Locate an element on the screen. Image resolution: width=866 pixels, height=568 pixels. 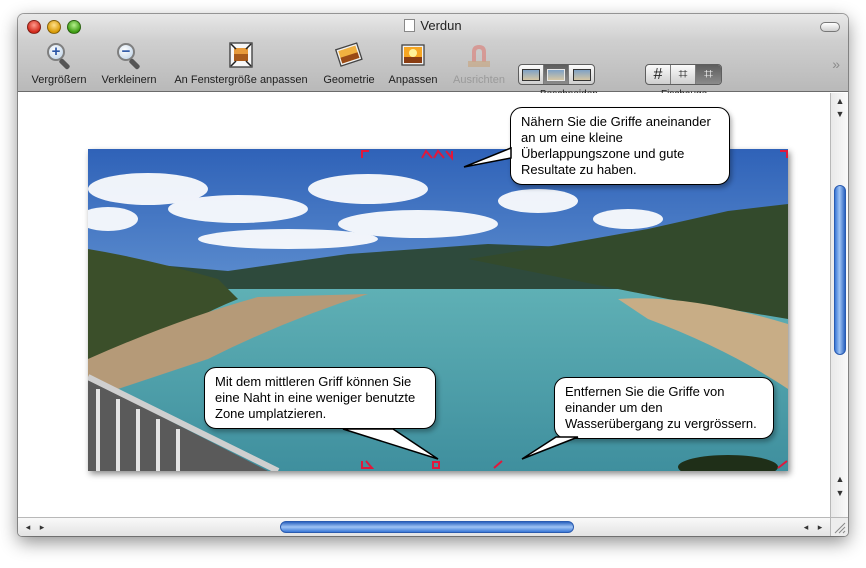
zoom-out-icon: − is located at coordinates (129, 55).